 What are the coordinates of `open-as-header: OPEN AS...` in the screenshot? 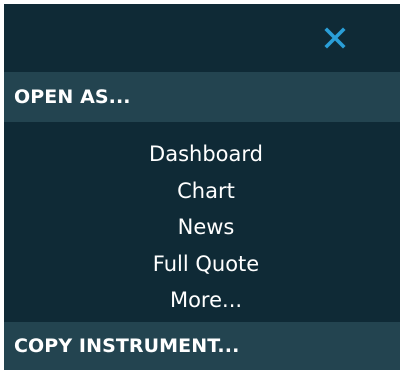 It's located at (202, 97).